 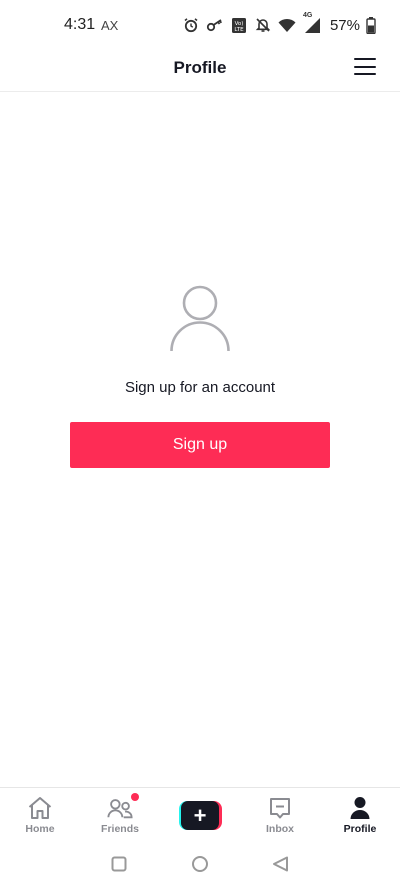 I want to click on signup-button: Sign up, so click(x=200, y=445).